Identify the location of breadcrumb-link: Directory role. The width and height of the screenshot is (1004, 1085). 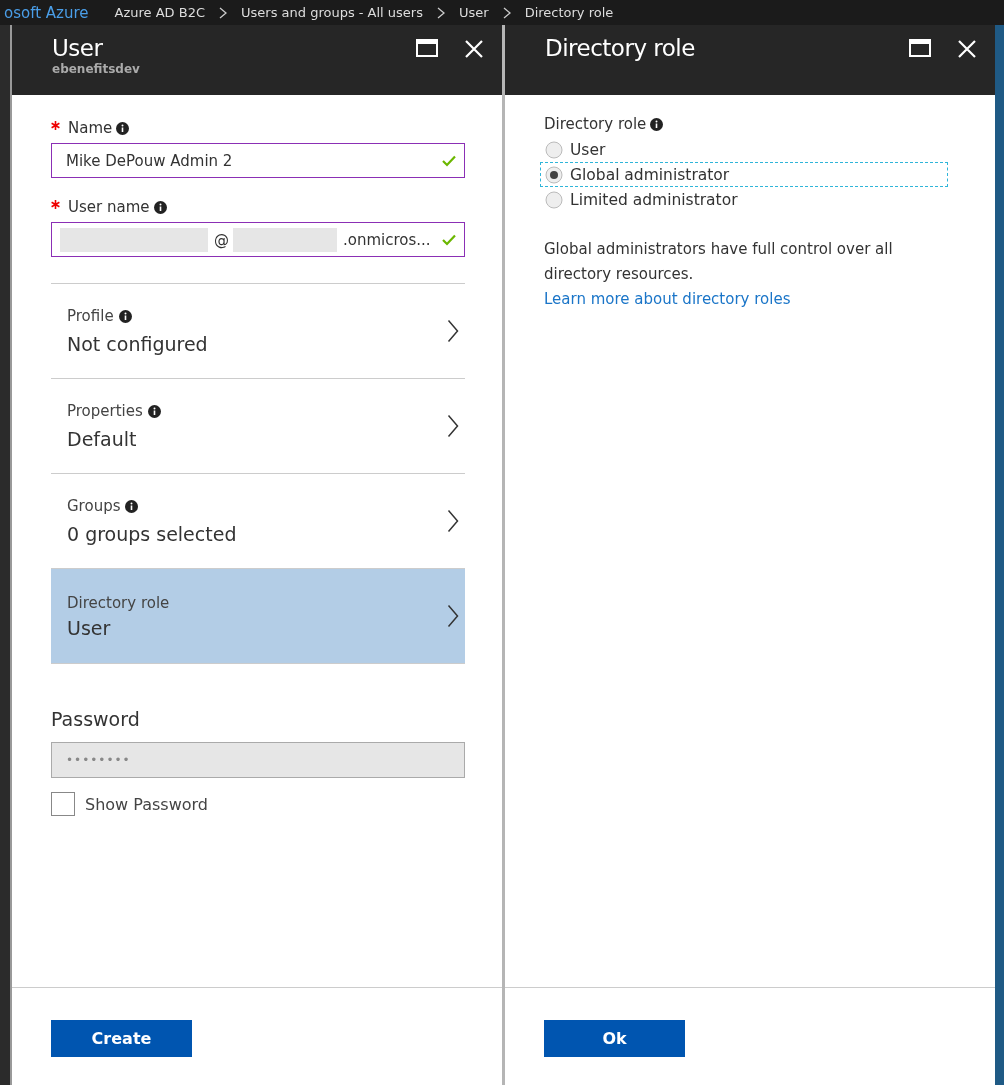
(569, 12).